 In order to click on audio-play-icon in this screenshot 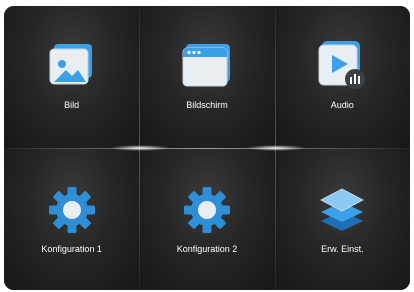, I will do `click(342, 64)`.